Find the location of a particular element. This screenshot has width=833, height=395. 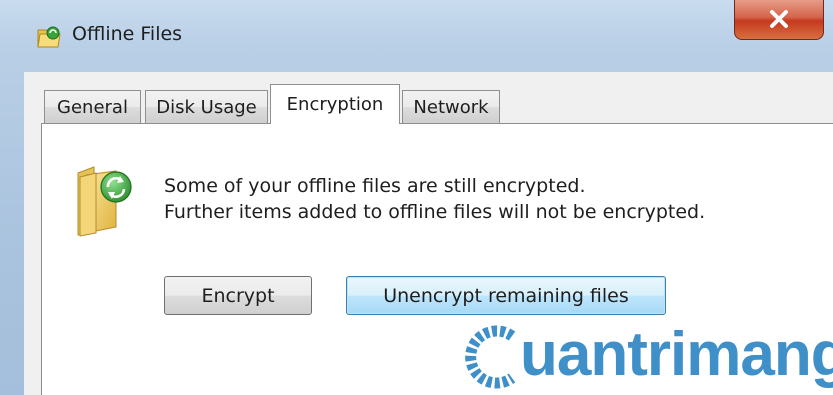

watermark-c-logo-icon is located at coordinates (490, 357).